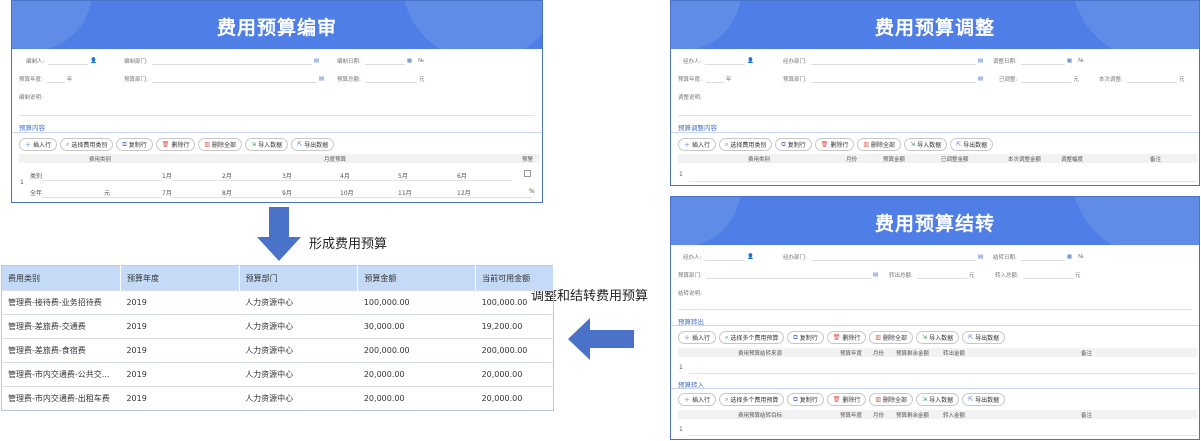  What do you see at coordinates (69, 80) in the screenshot?
I see `year-unit: 年` at bounding box center [69, 80].